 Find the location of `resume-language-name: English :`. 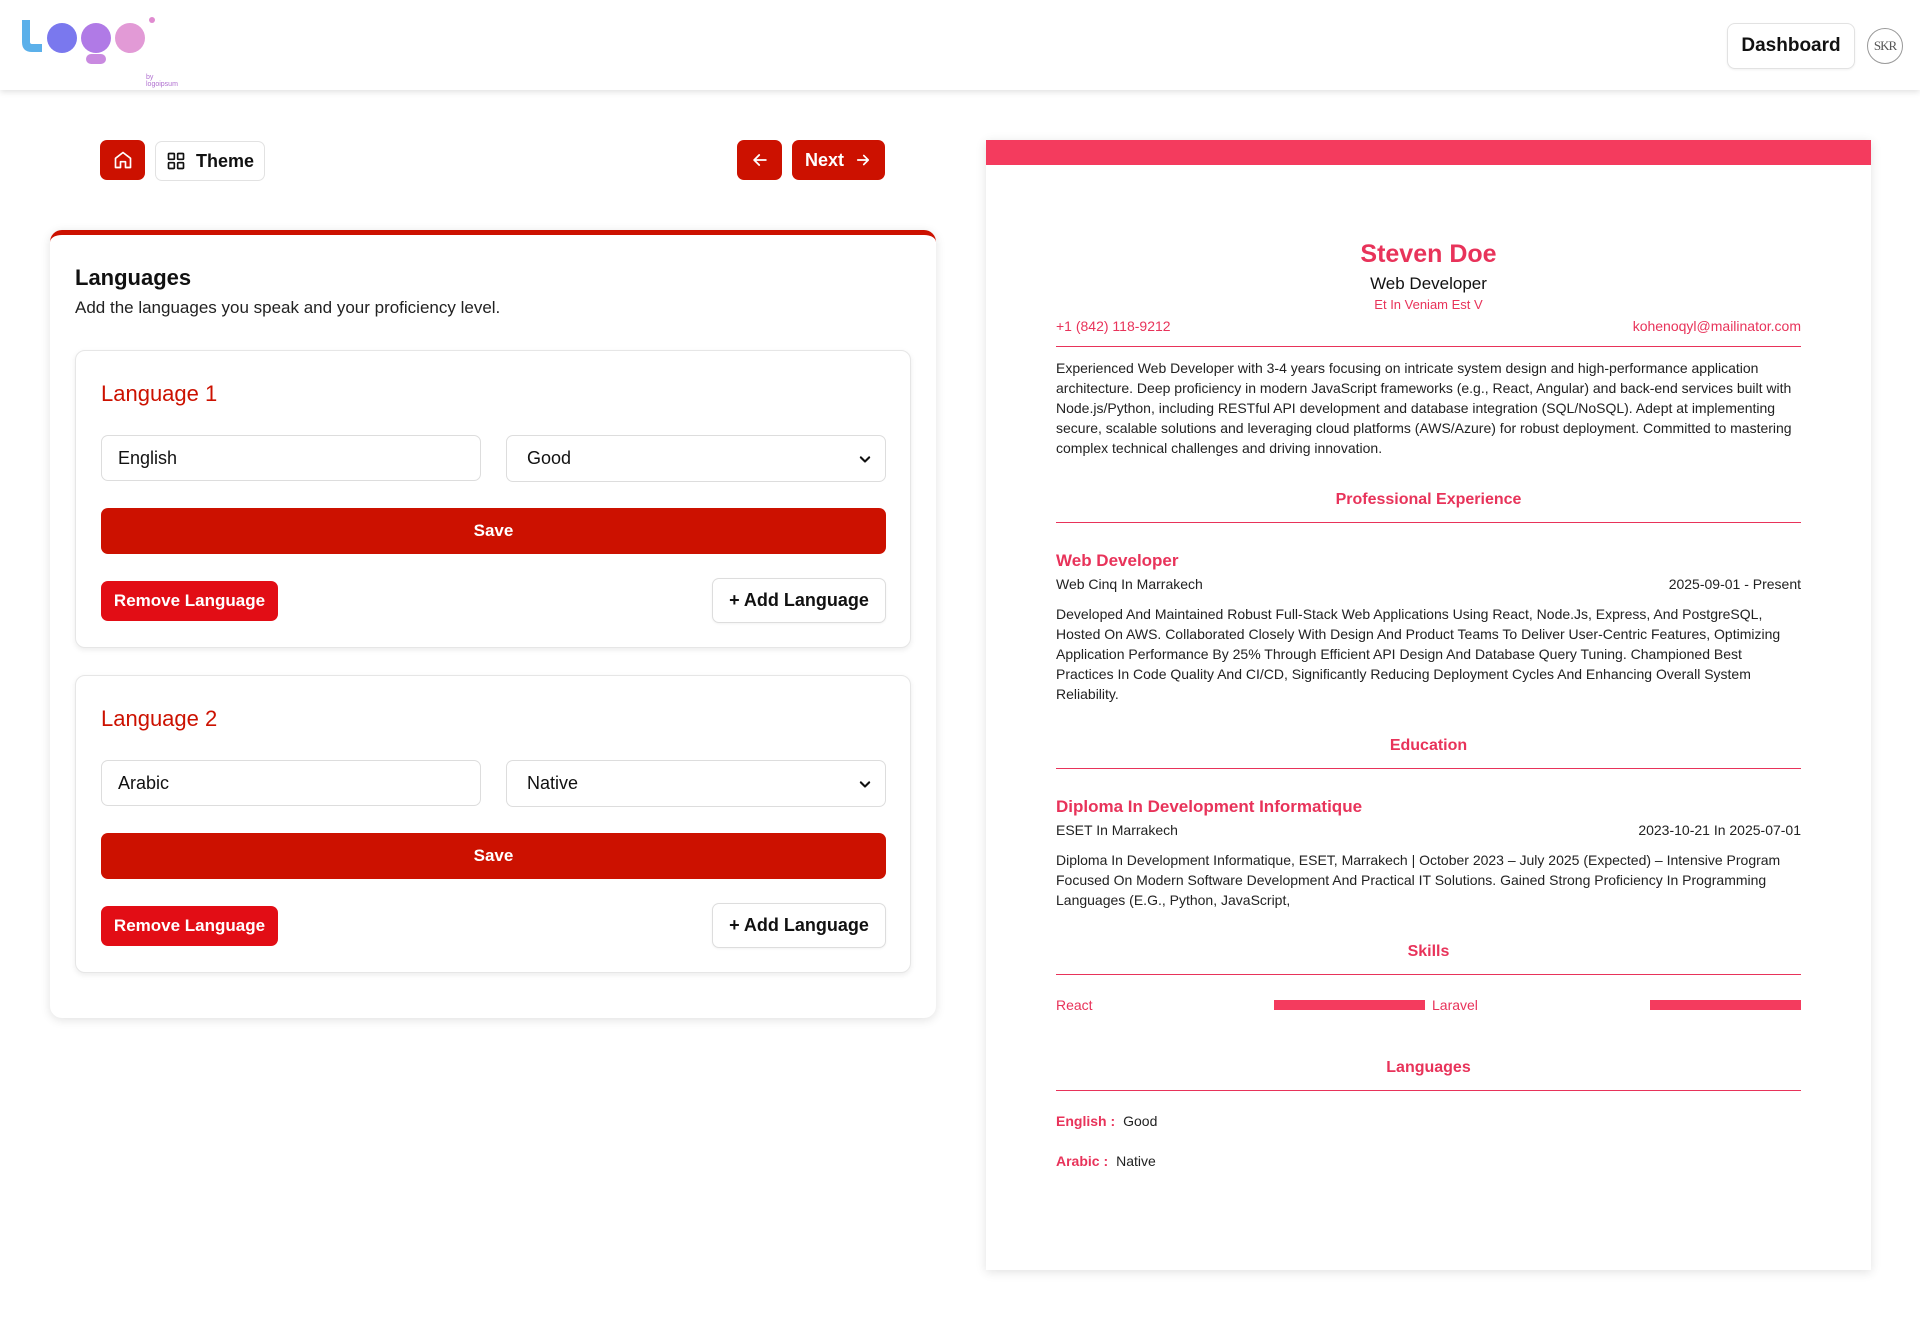

resume-language-name: English : is located at coordinates (1086, 1121).